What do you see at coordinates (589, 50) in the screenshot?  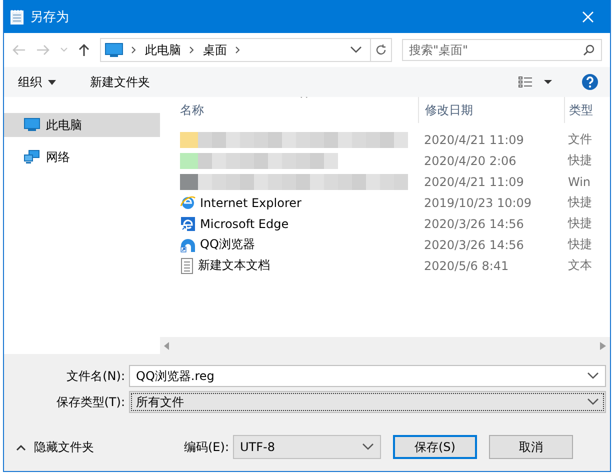 I see `search-icon` at bounding box center [589, 50].